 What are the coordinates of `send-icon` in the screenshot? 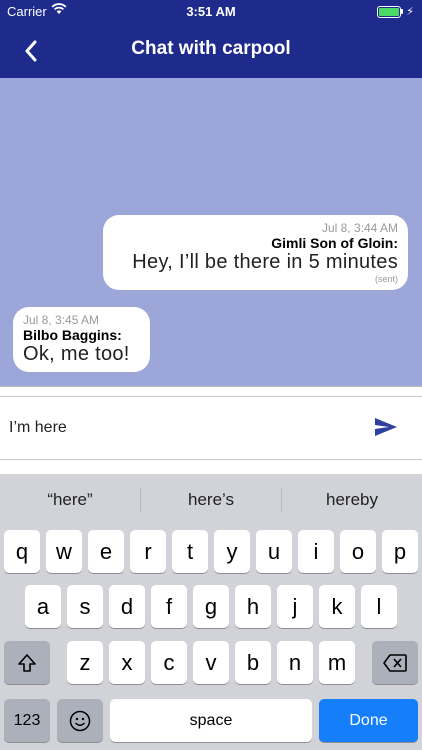 It's located at (386, 427).